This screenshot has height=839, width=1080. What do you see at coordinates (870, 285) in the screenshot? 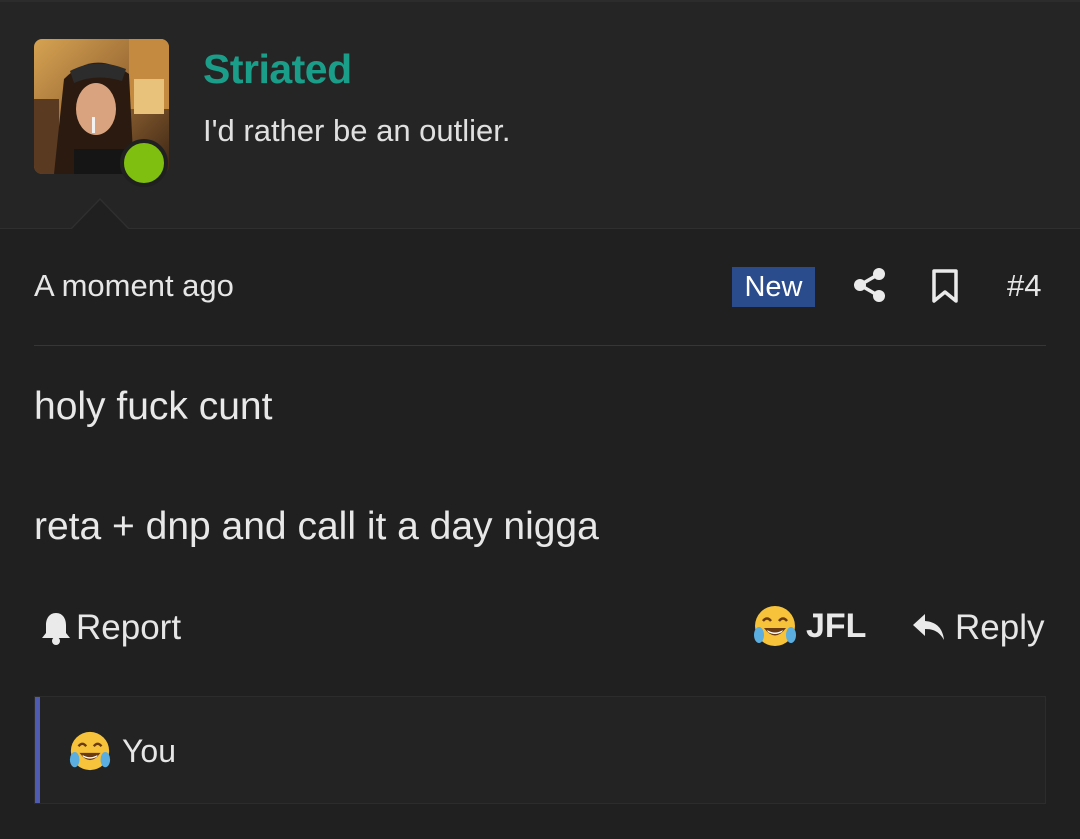
I see `share-icon` at bounding box center [870, 285].